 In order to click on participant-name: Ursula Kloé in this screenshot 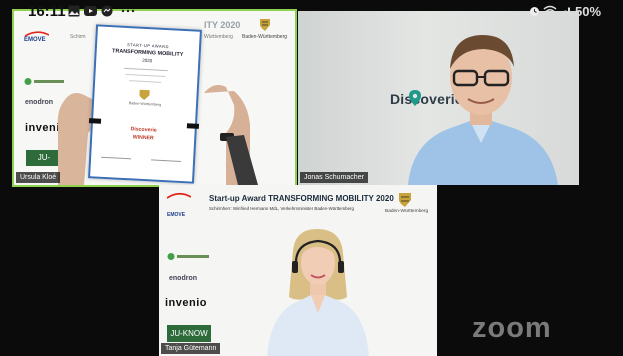, I will do `click(38, 177)`.